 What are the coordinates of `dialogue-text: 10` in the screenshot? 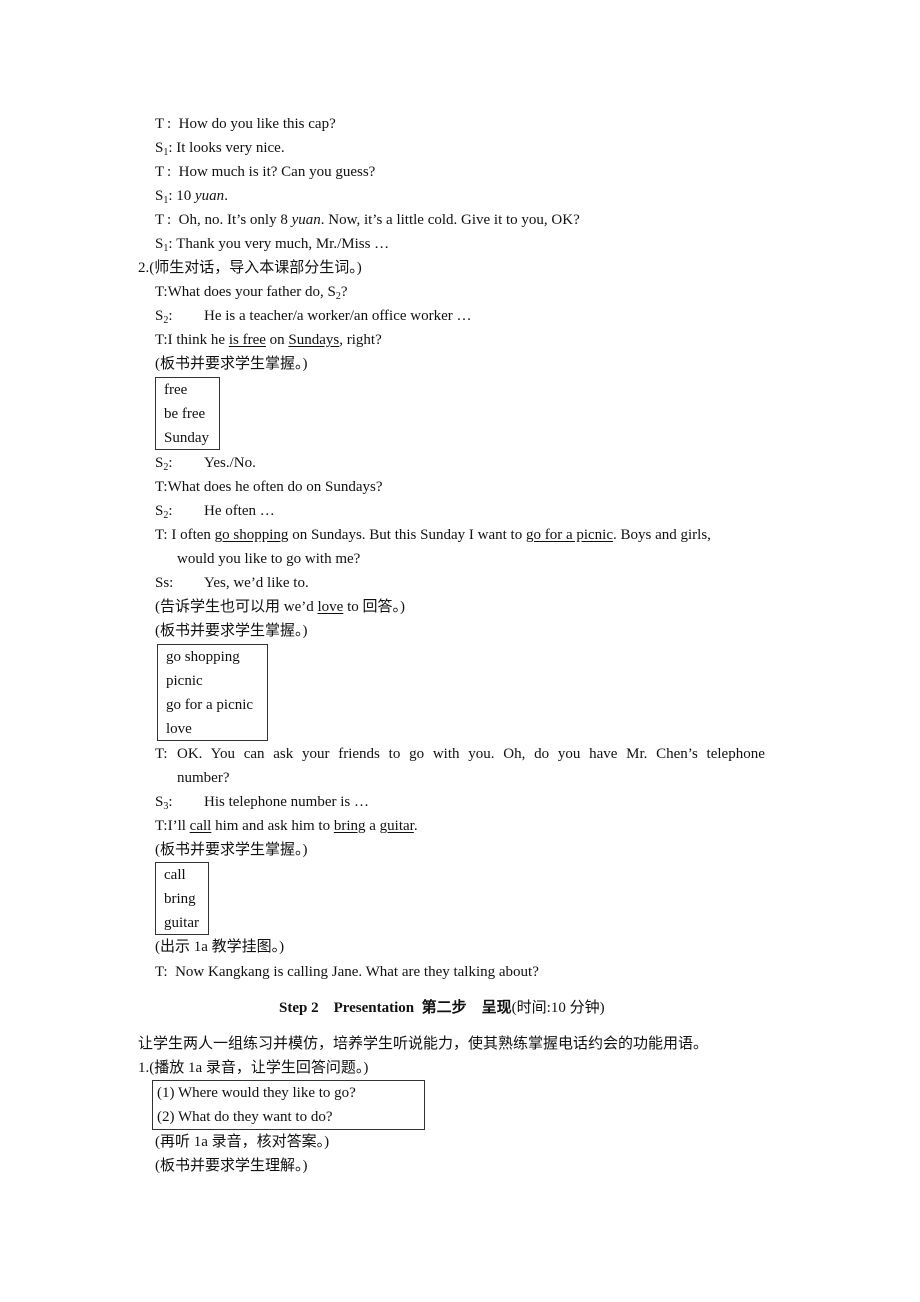 It's located at (186, 196).